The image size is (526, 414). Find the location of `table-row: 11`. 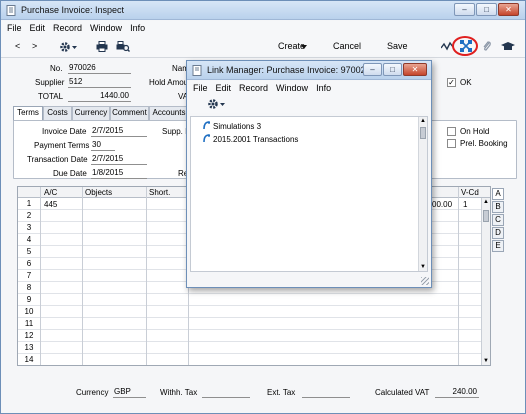

table-row: 11 is located at coordinates (254, 324).